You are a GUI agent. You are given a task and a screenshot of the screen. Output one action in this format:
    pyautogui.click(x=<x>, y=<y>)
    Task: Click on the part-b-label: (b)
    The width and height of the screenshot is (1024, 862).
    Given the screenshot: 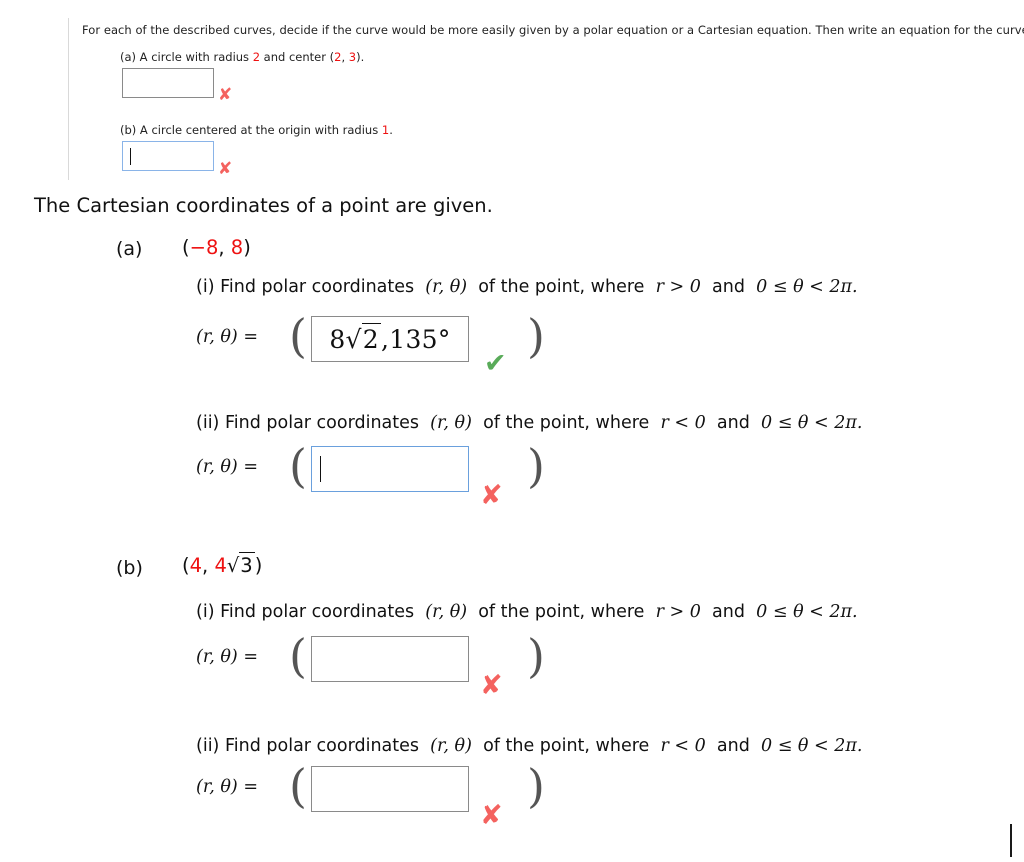 What is the action you would take?
    pyautogui.click(x=129, y=568)
    